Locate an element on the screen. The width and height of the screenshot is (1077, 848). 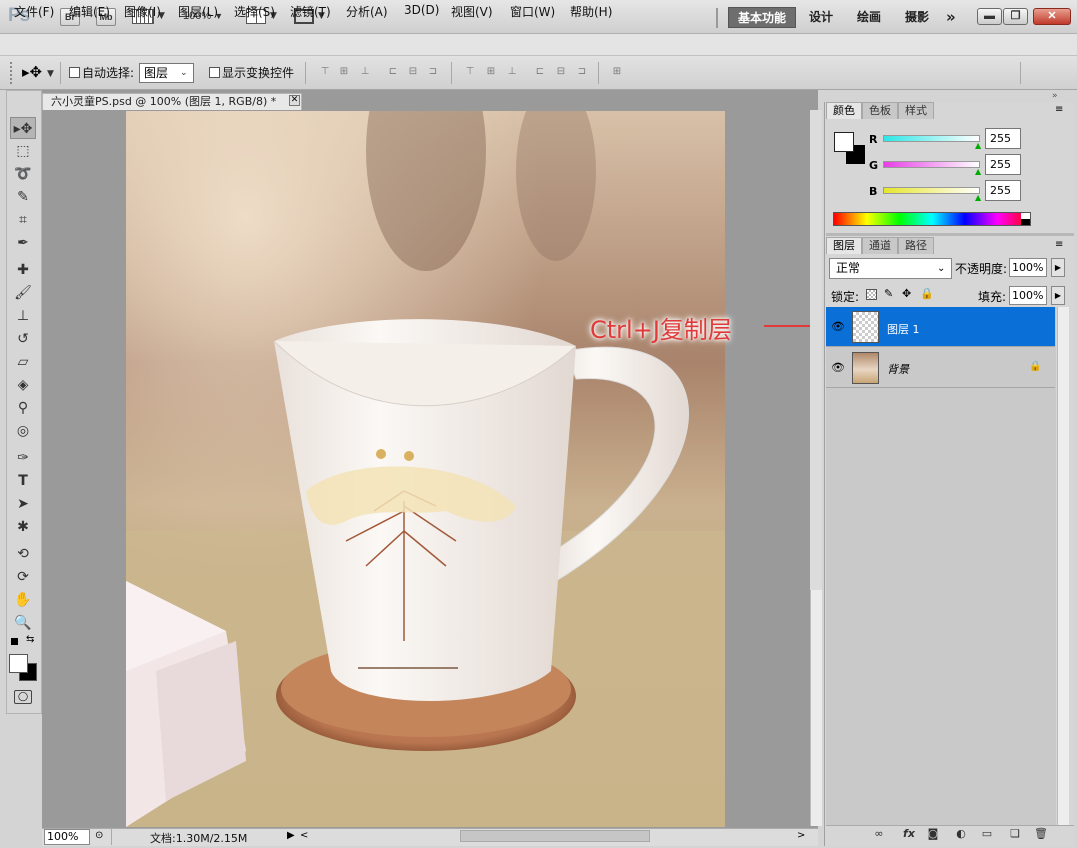
fg-color-swatch is located at coordinates (844, 142).